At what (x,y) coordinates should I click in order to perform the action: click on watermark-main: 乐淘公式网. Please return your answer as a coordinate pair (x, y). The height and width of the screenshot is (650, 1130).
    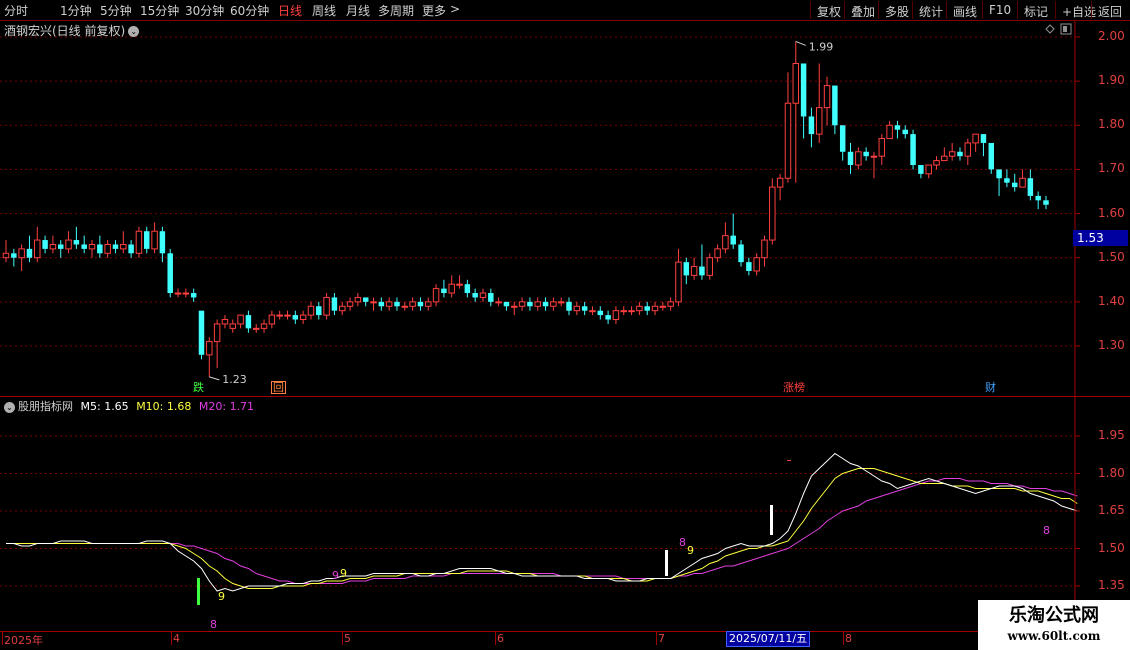
    Looking at the image, I should click on (1054, 615).